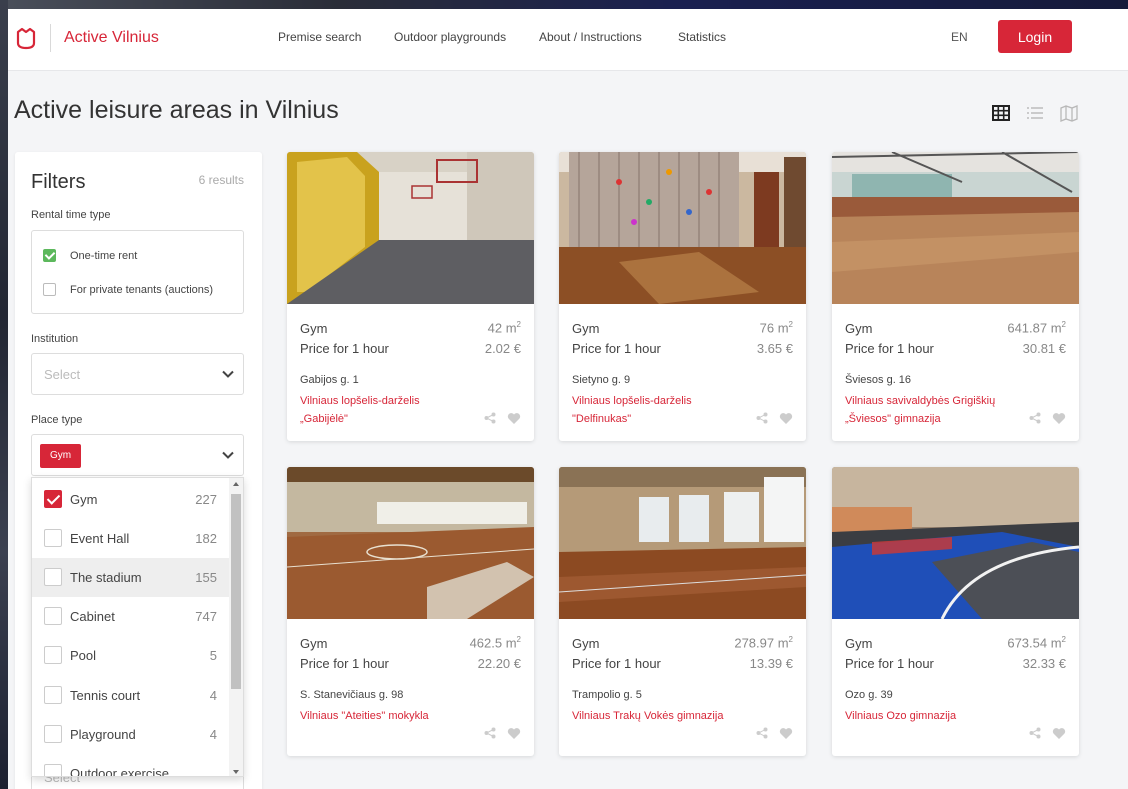 The height and width of the screenshot is (789, 1128). I want to click on dropdown-option: Event Hall 182, so click(130, 538).